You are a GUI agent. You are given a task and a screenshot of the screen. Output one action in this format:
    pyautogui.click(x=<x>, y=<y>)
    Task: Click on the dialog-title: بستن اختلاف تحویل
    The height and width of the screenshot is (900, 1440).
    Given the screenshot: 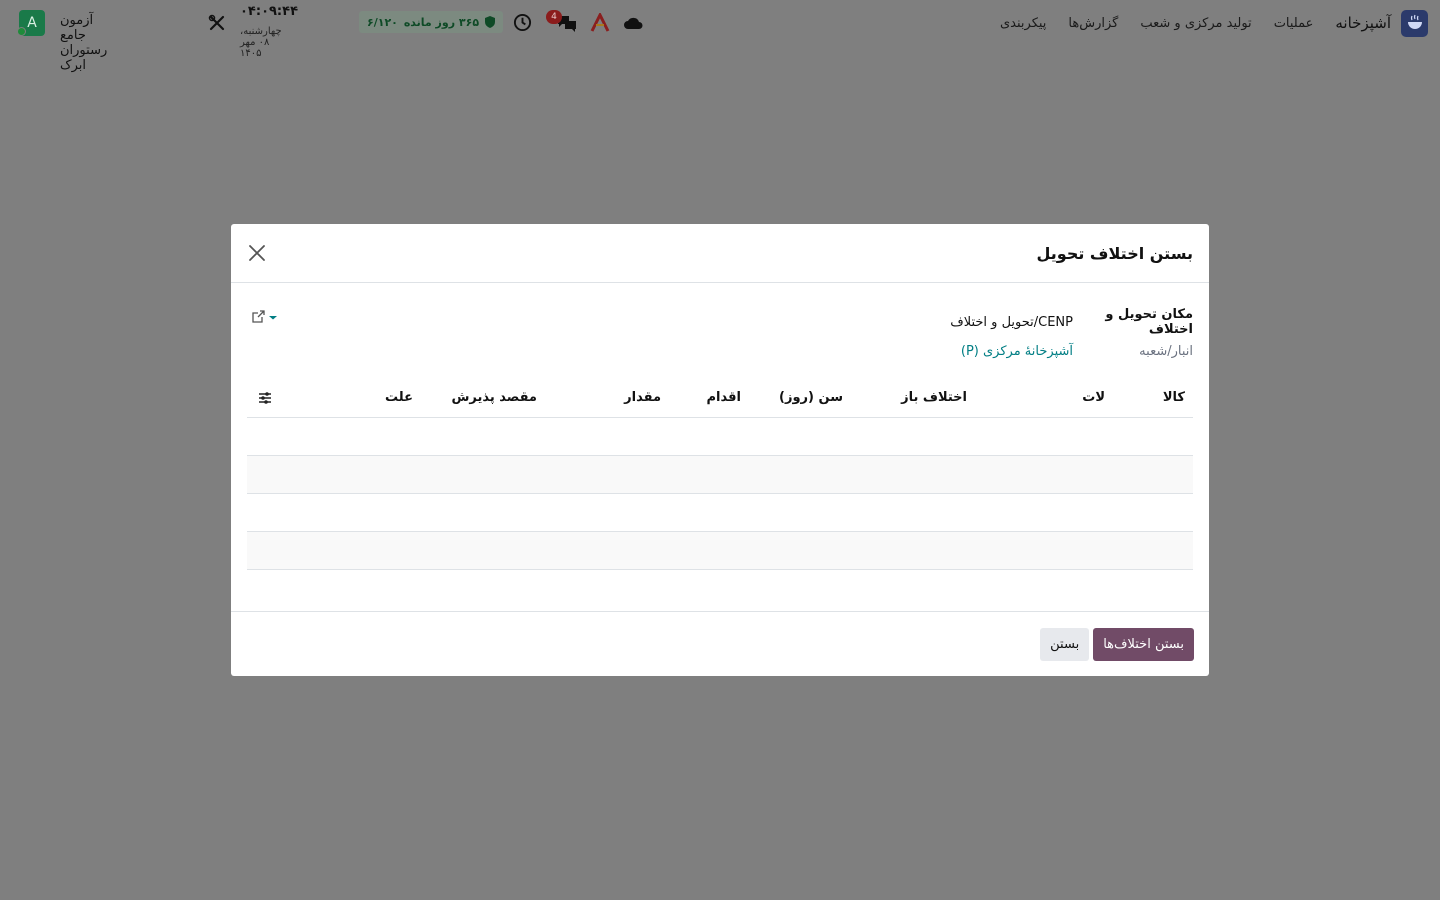 What is the action you would take?
    pyautogui.click(x=1115, y=253)
    